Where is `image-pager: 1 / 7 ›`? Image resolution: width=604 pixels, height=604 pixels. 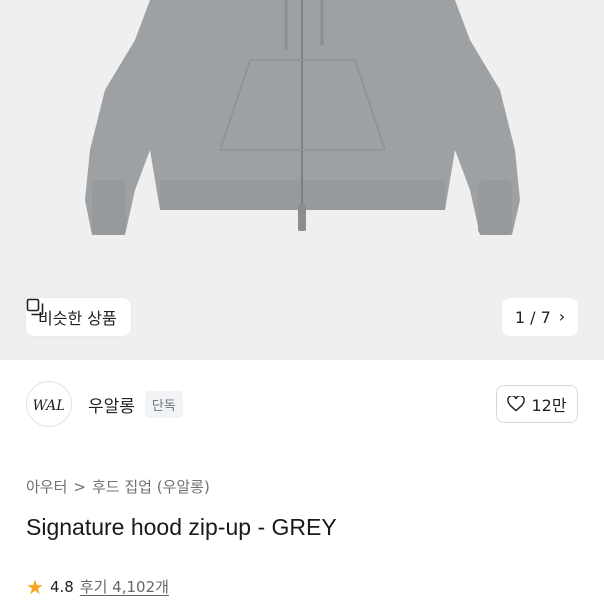 image-pager: 1 / 7 › is located at coordinates (540, 317).